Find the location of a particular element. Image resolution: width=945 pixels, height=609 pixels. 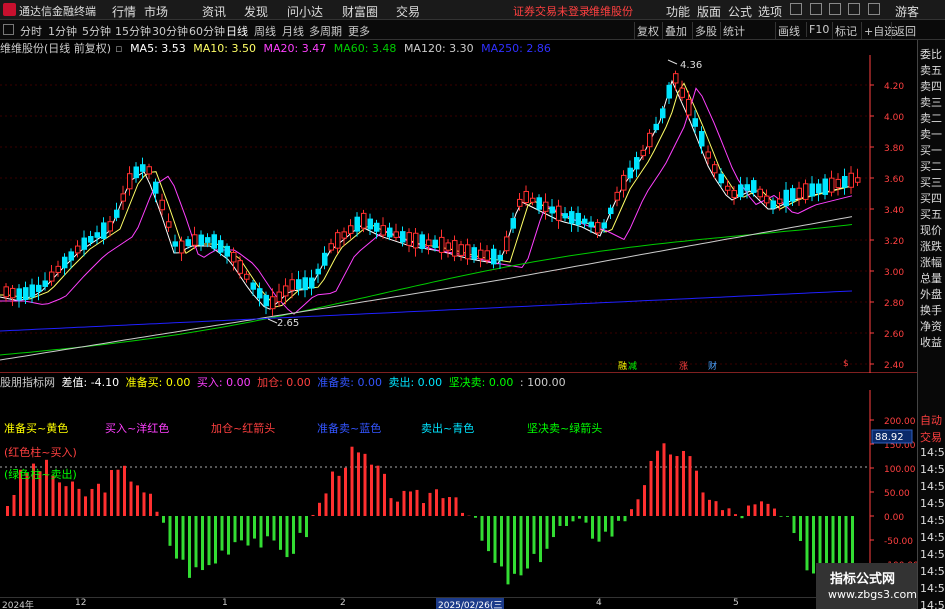

sidebar-quote-item: 涨跌 is located at coordinates (932, 246).